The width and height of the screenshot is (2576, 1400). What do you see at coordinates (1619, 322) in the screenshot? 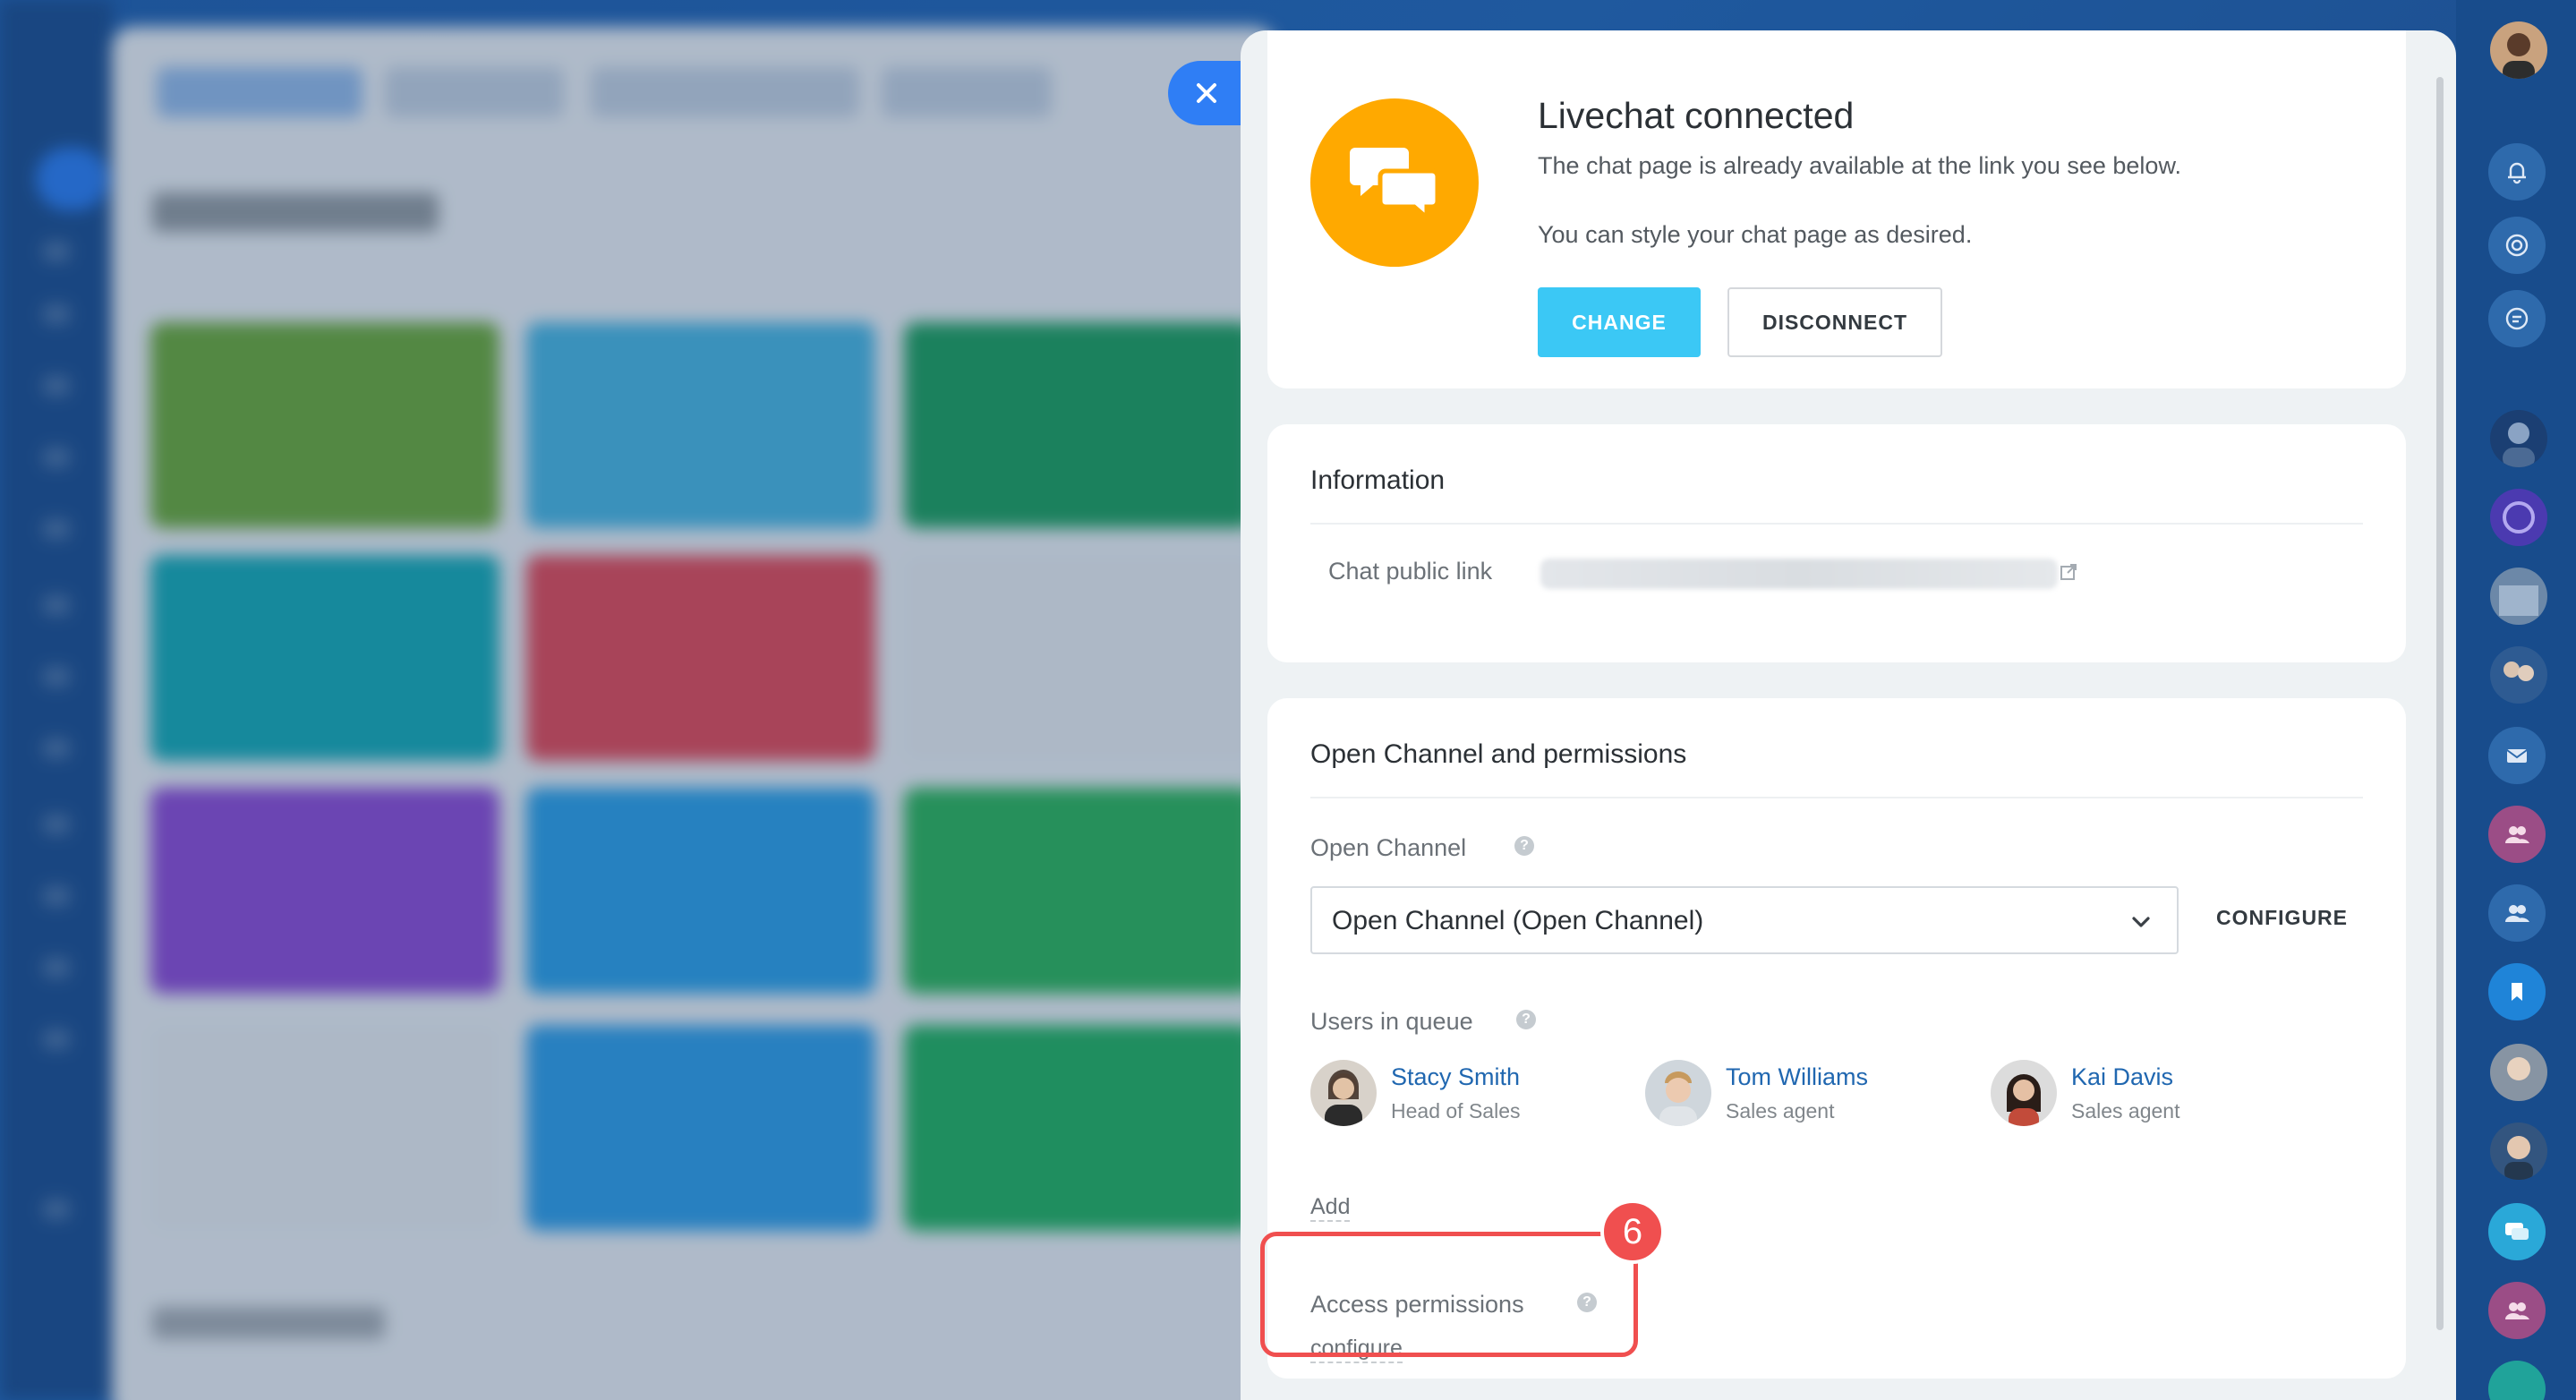
I see `change-button: CHANGE` at bounding box center [1619, 322].